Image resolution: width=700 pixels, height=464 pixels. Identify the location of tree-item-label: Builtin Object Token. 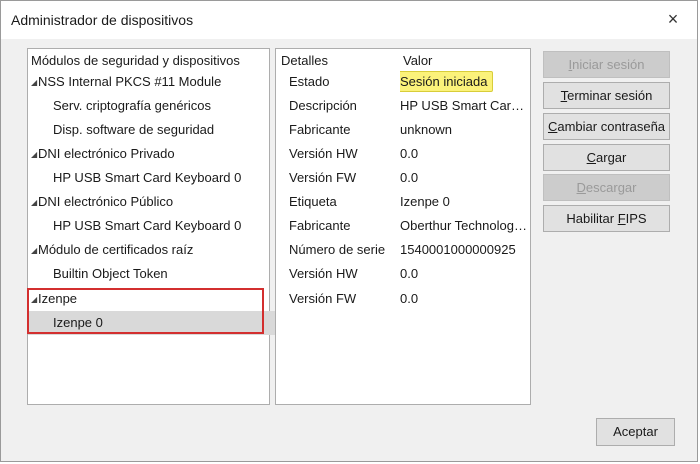
(110, 273).